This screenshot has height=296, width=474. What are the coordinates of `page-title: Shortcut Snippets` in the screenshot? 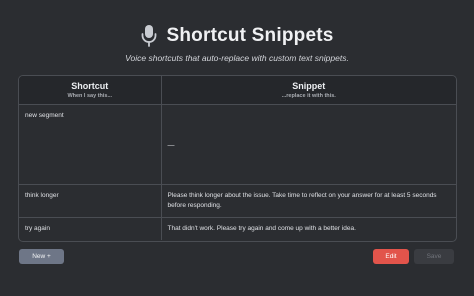 It's located at (250, 35).